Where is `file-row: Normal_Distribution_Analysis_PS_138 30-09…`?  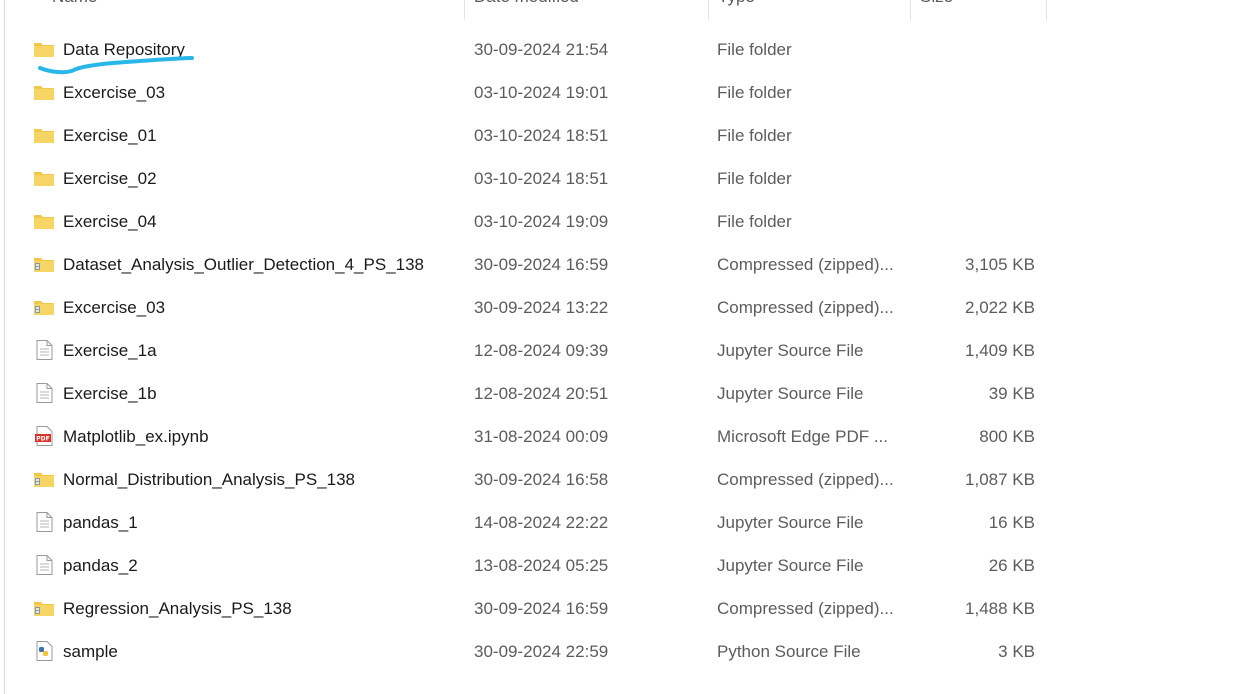
file-row: Normal_Distribution_Analysis_PS_138 30-09… is located at coordinates (627, 479).